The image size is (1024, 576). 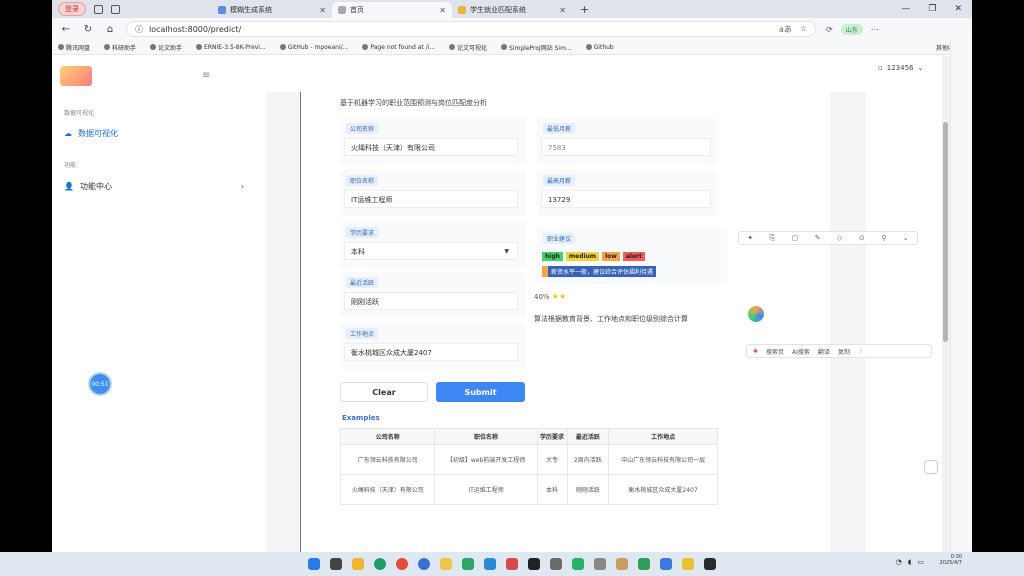 What do you see at coordinates (584, 9) in the screenshot?
I see `new-tab-button: +` at bounding box center [584, 9].